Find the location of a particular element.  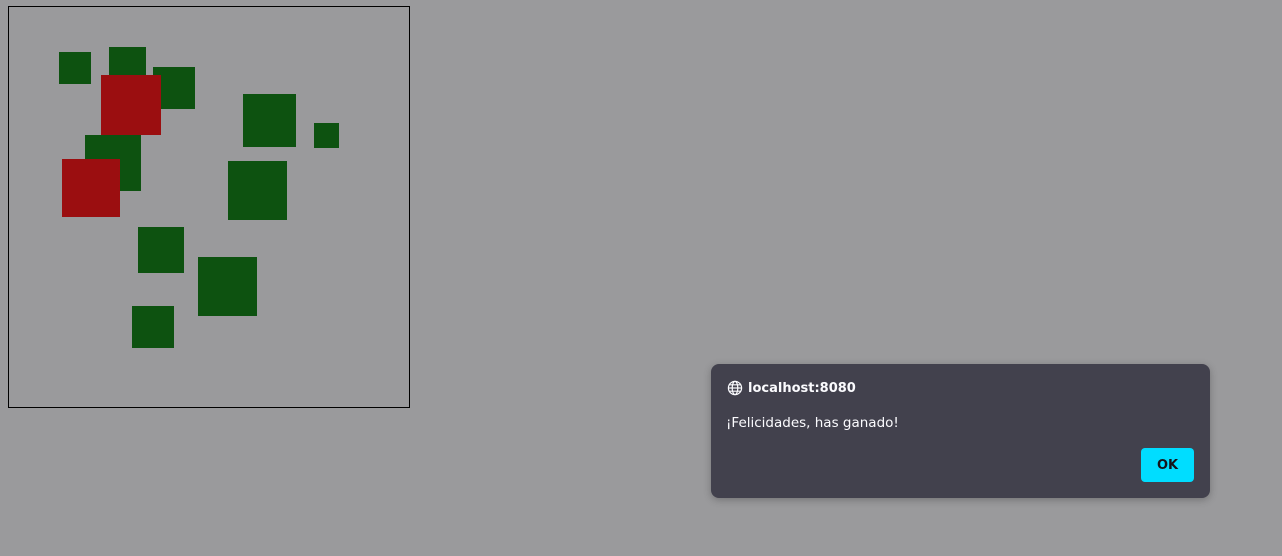

ok-button: OK is located at coordinates (1167, 465).